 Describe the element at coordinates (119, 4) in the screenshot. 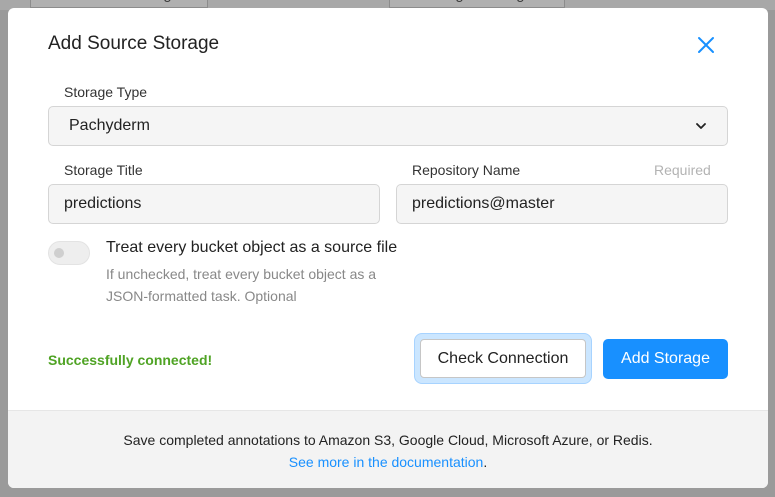

I see `background-add-source-button: Add Source Storage` at that location.